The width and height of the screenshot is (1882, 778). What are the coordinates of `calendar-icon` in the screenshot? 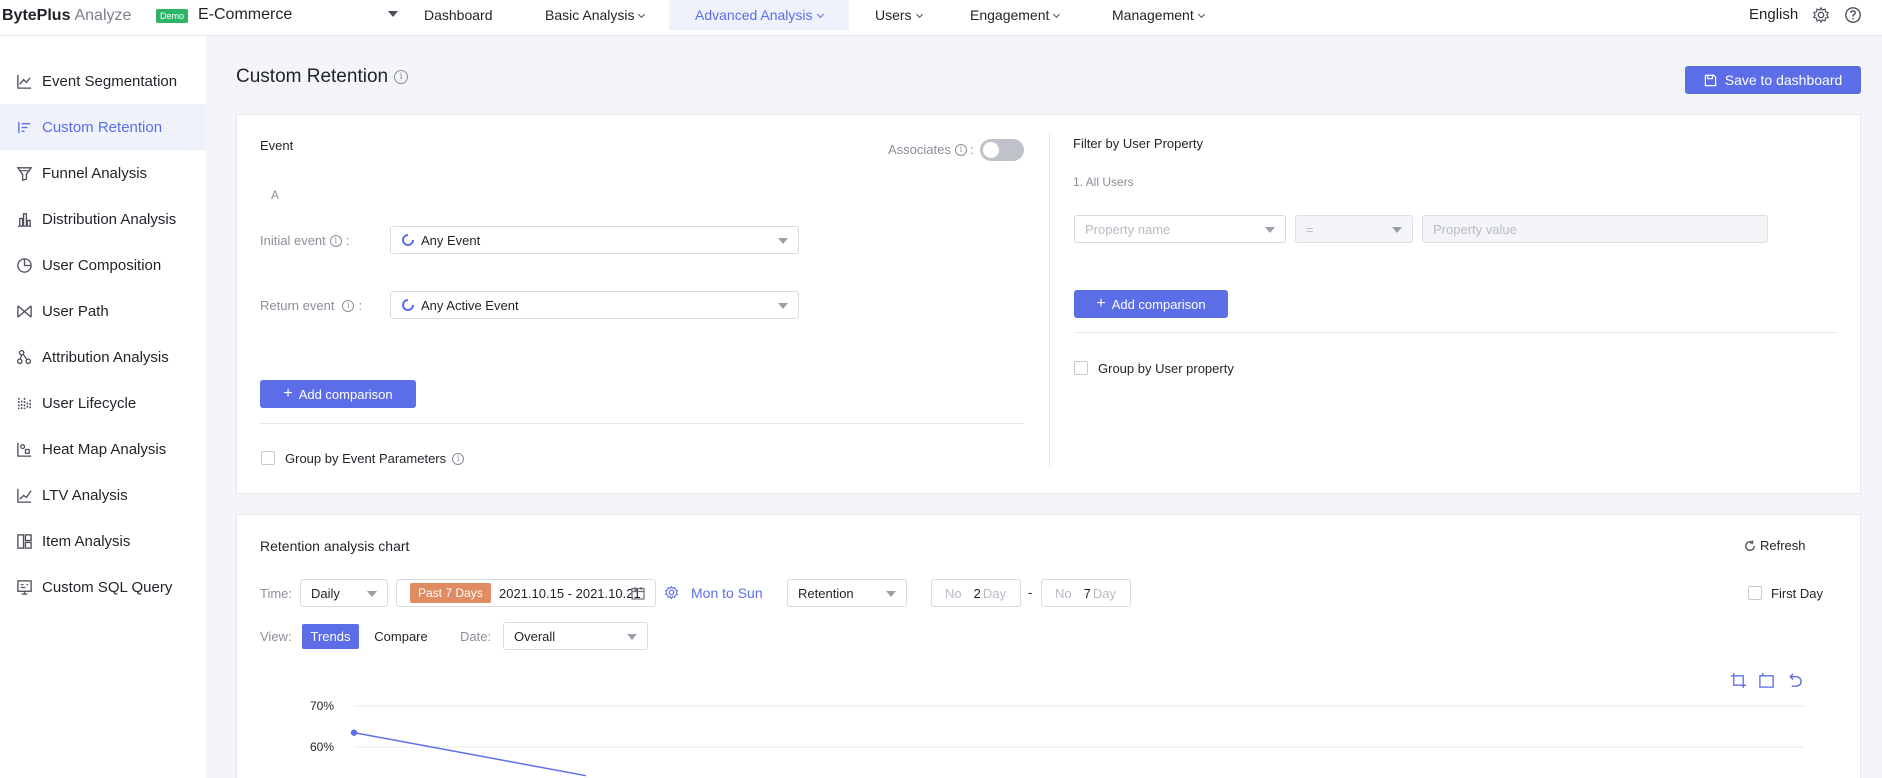 It's located at (638, 593).